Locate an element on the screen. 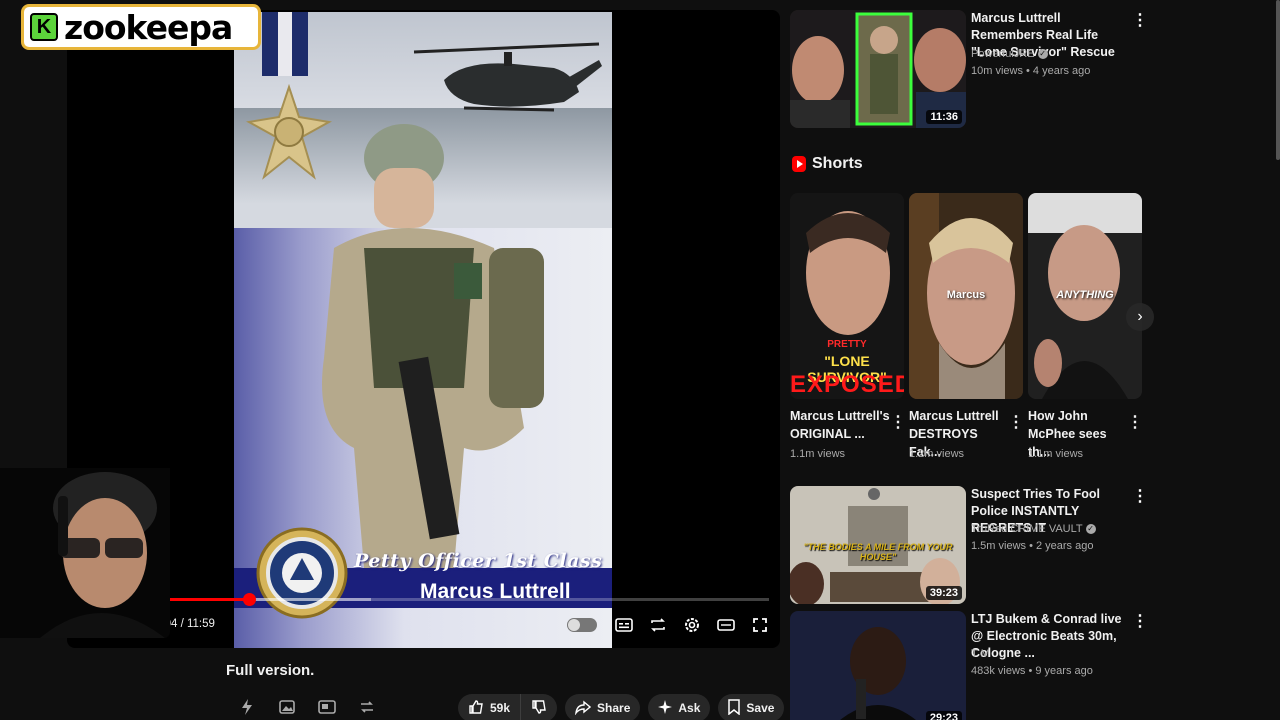 The image size is (1280, 720). video-thumbnail: 29:23 is located at coordinates (878, 665).